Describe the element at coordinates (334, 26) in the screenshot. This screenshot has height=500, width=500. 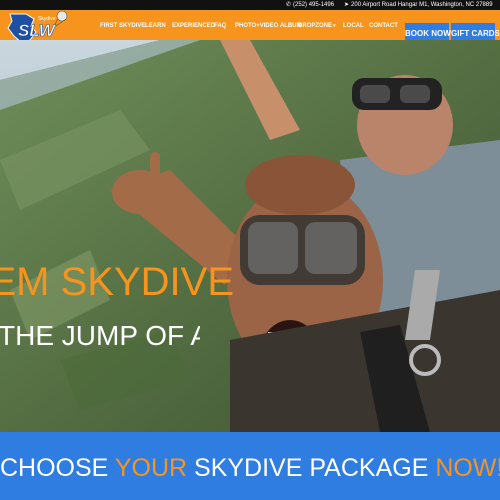
I see `caret-down-icon: ▾` at that location.